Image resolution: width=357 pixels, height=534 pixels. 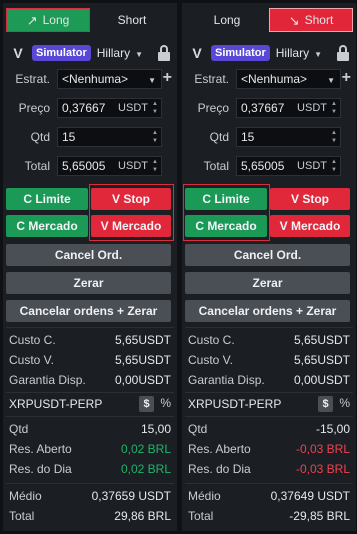 I want to click on tab-long: ↗ Long, so click(x=48, y=20).